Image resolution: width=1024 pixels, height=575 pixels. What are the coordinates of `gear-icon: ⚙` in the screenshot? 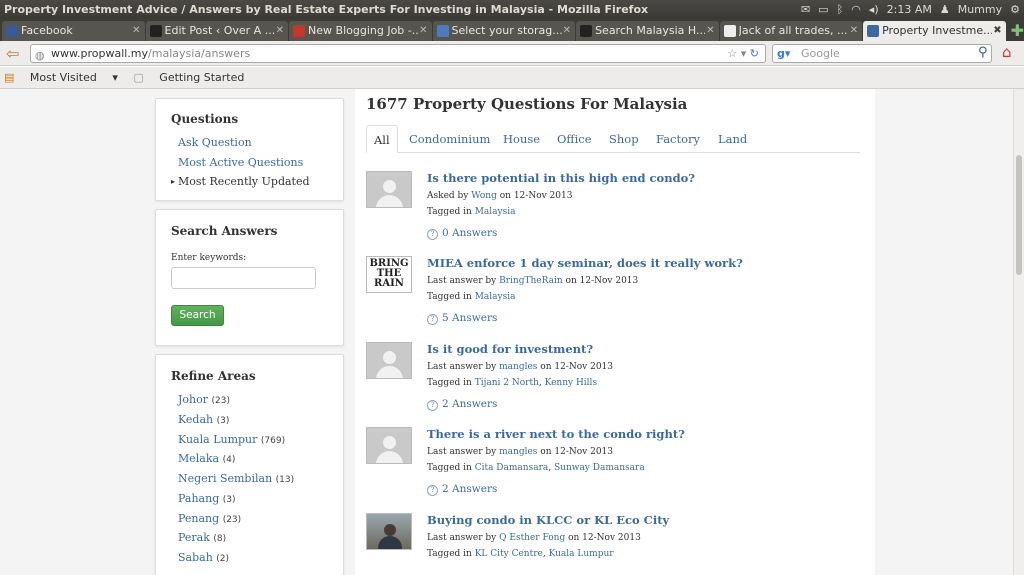 It's located at (1015, 9).